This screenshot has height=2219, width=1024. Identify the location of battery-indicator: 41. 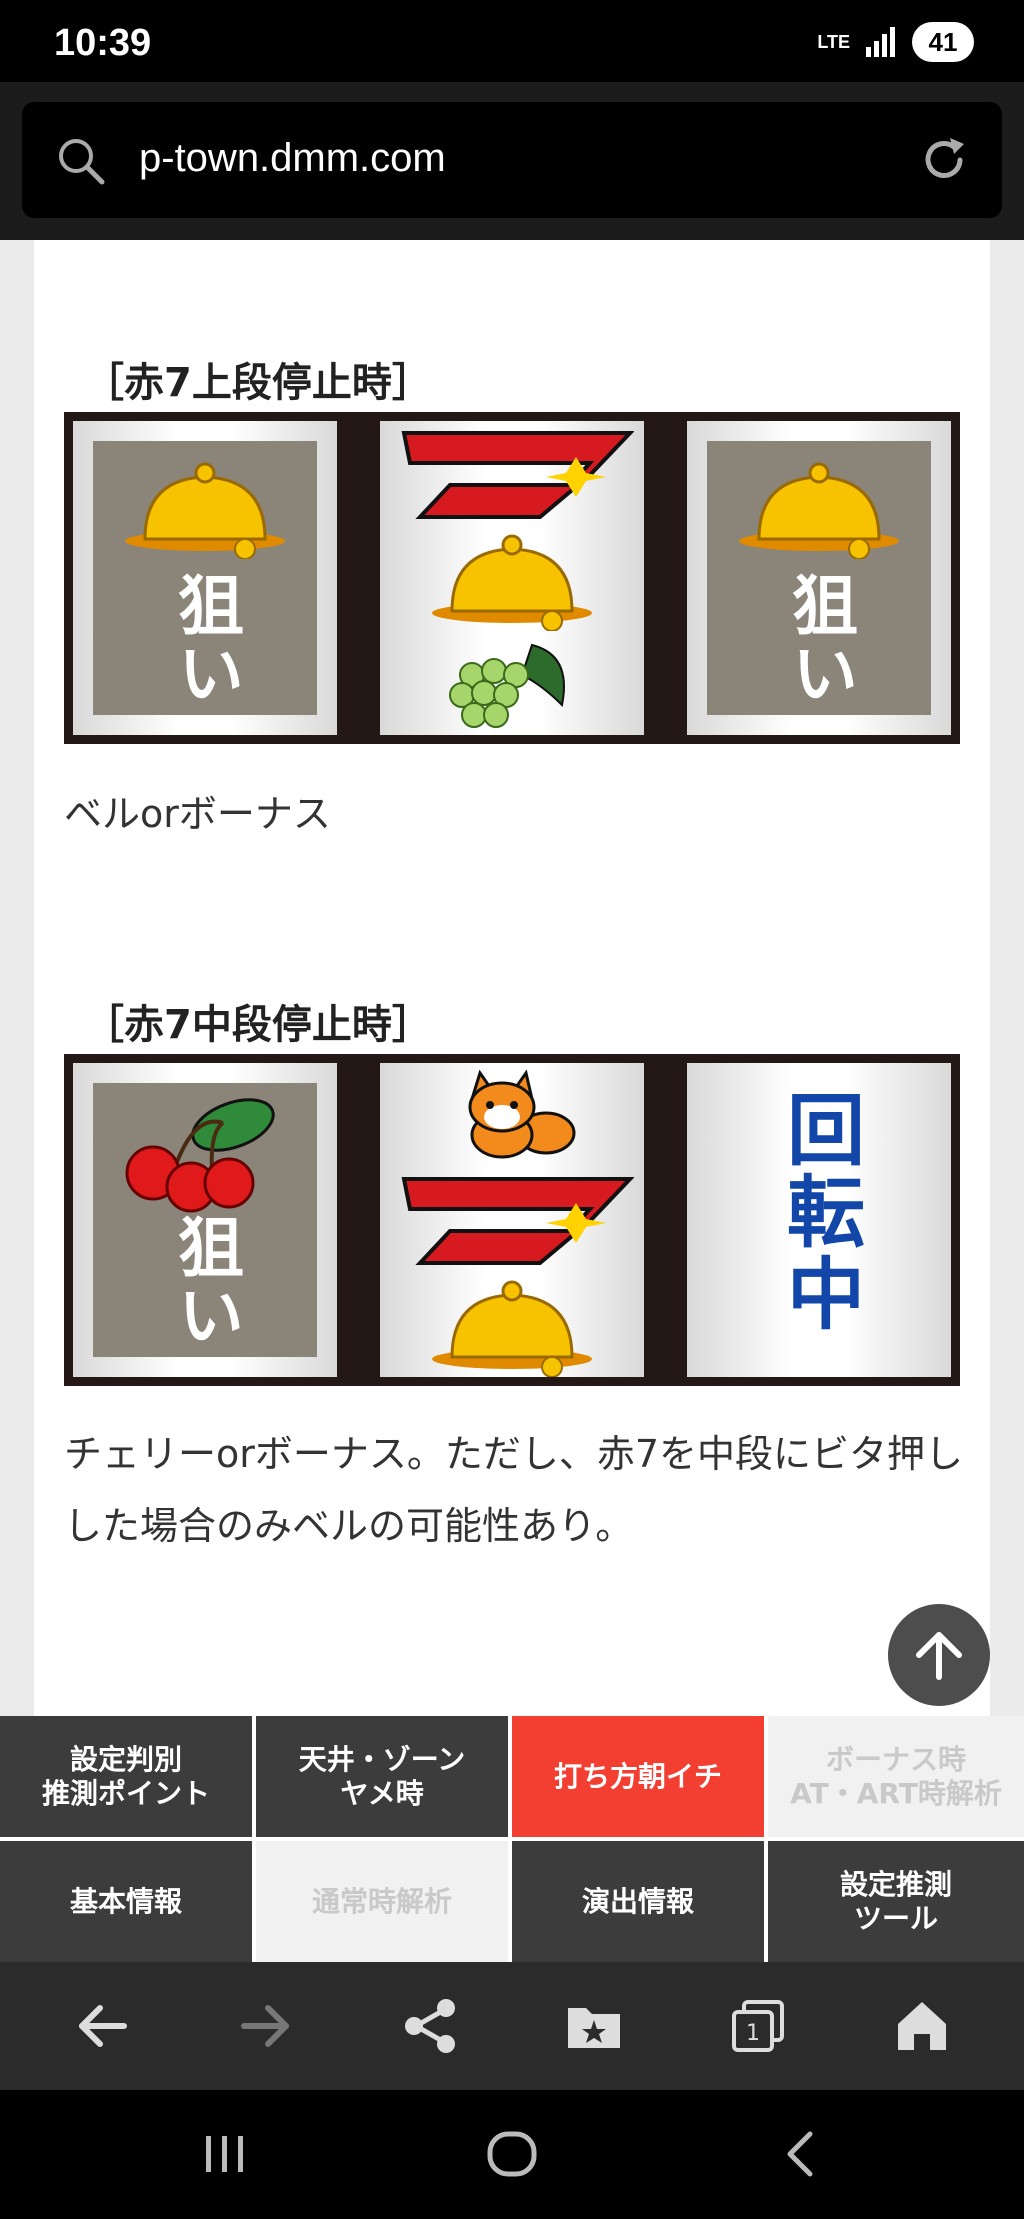
(943, 42).